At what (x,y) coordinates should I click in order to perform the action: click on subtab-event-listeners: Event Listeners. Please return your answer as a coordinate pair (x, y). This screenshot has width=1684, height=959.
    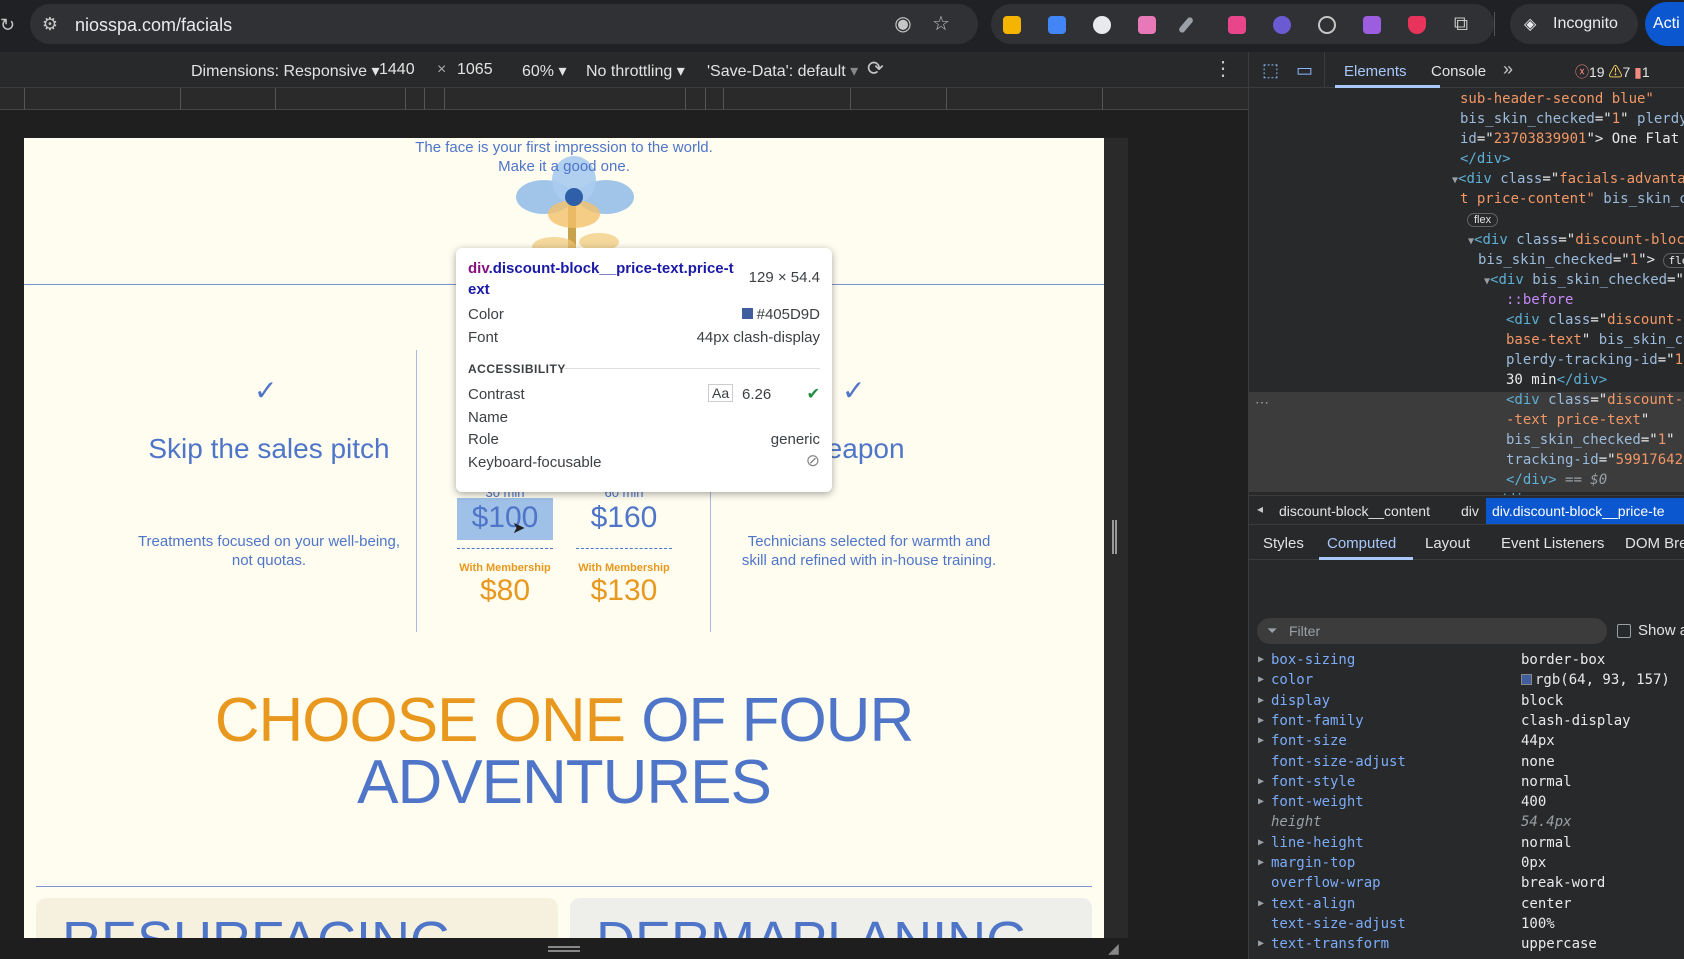
    Looking at the image, I should click on (1552, 543).